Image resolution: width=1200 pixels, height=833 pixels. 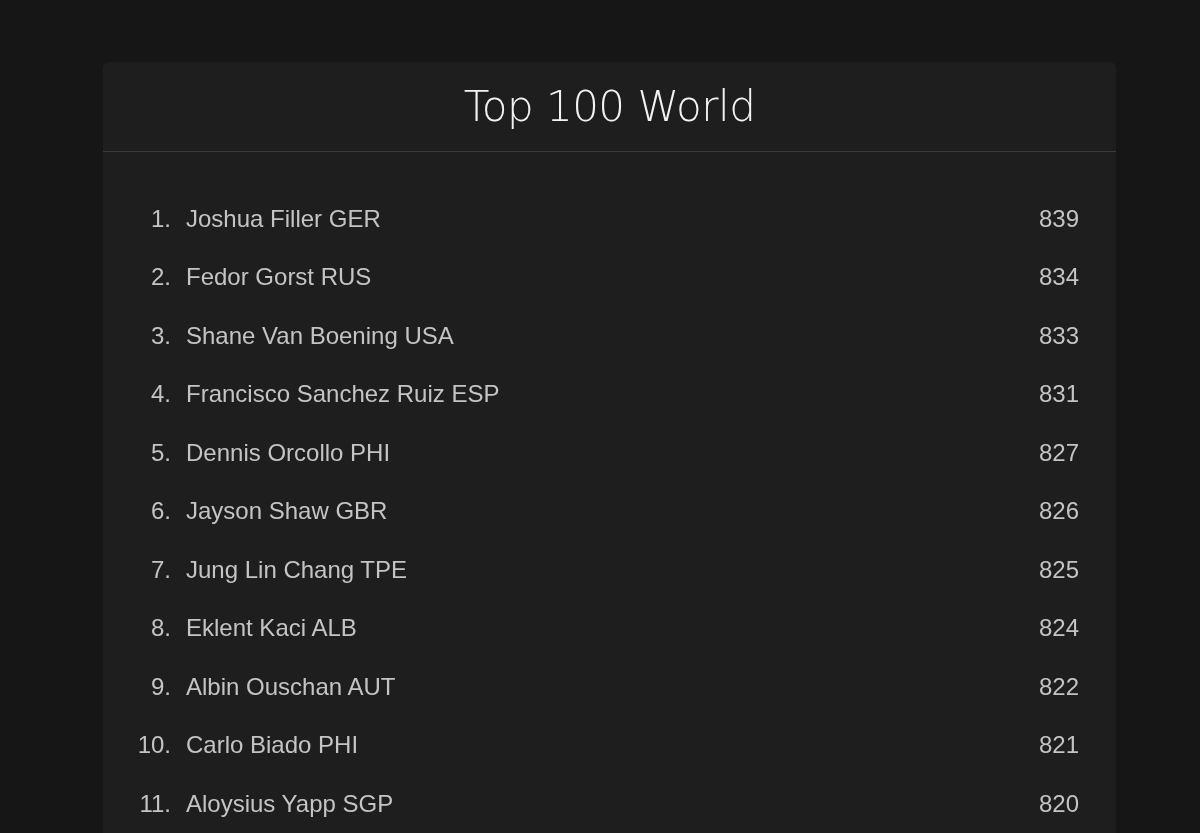 What do you see at coordinates (1058, 745) in the screenshot?
I see `player-points: 821` at bounding box center [1058, 745].